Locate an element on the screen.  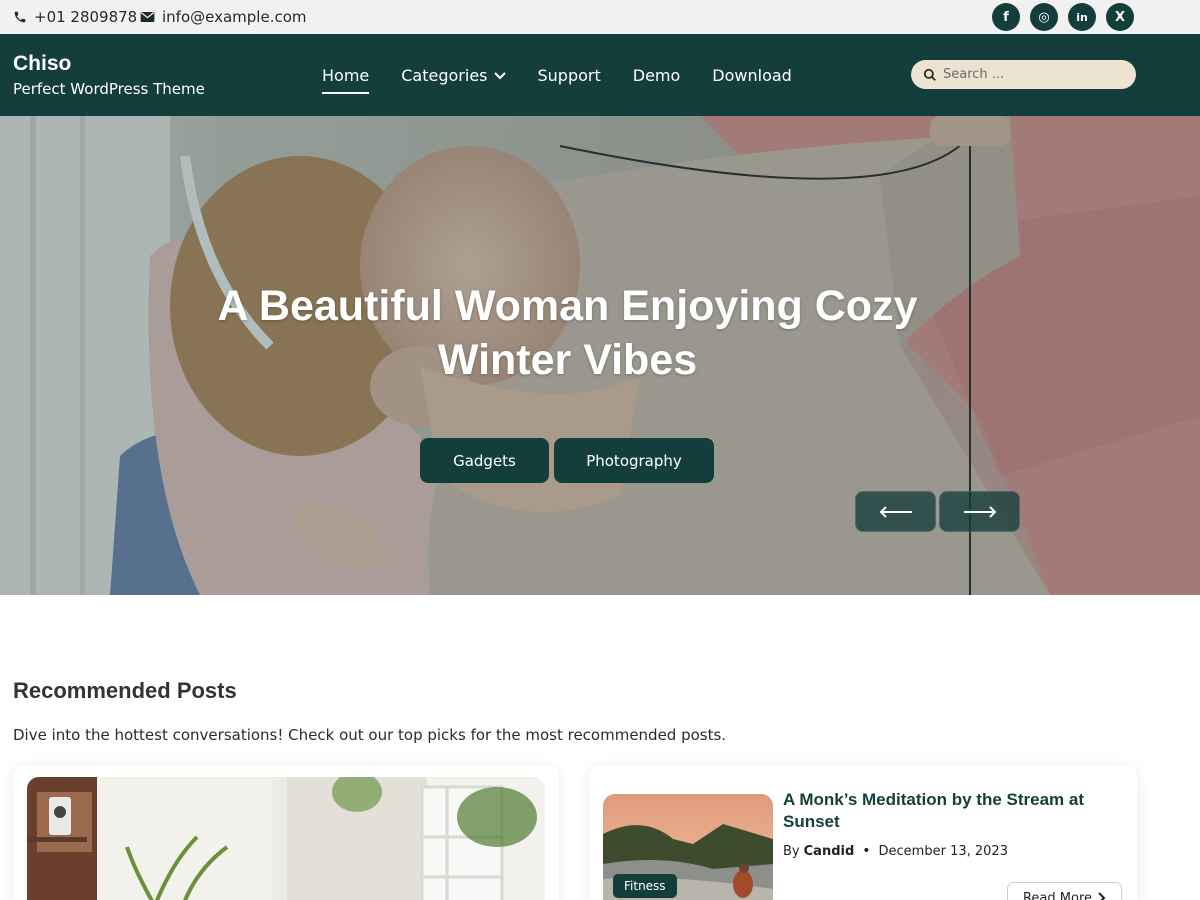
nav-categories: Categories is located at coordinates (453, 75).